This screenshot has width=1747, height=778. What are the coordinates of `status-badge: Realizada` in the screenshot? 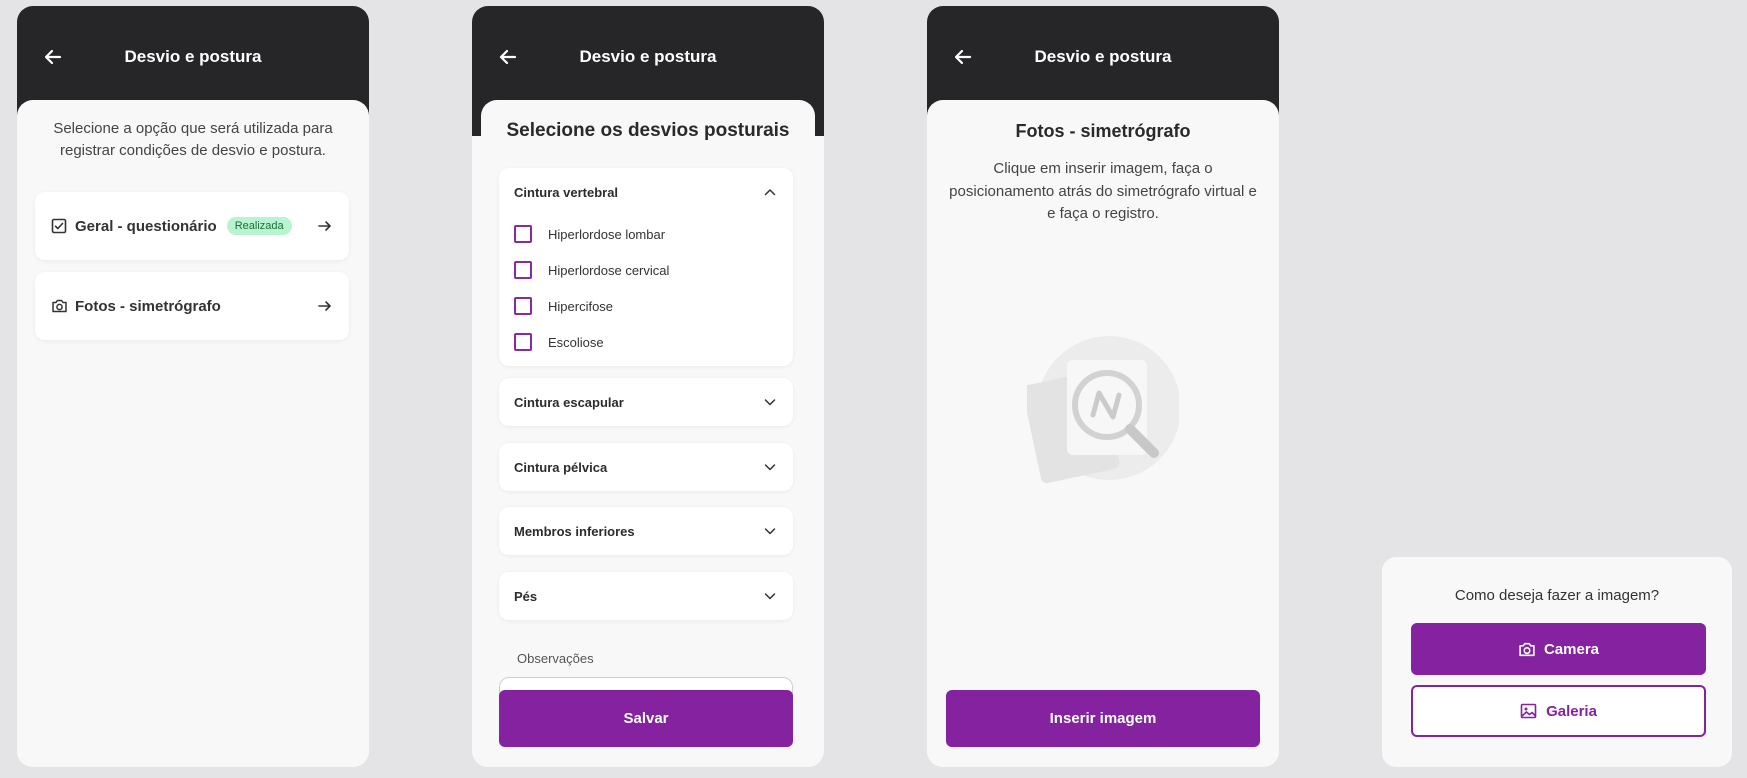 It's located at (259, 226).